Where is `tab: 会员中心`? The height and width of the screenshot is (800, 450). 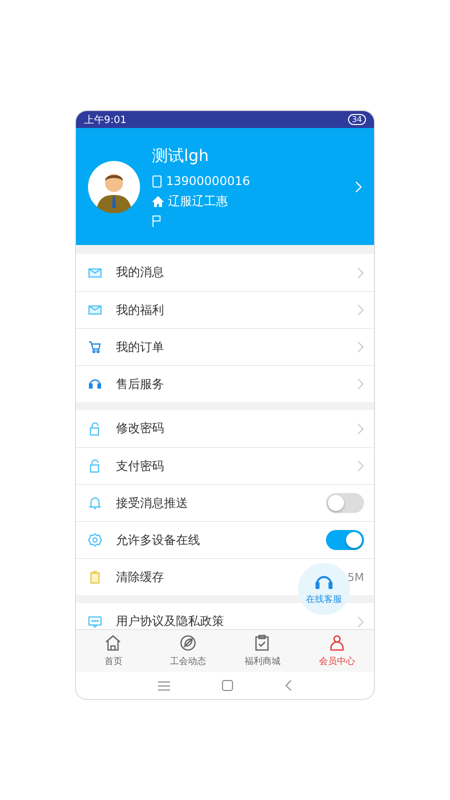 tab: 会员中心 is located at coordinates (337, 651).